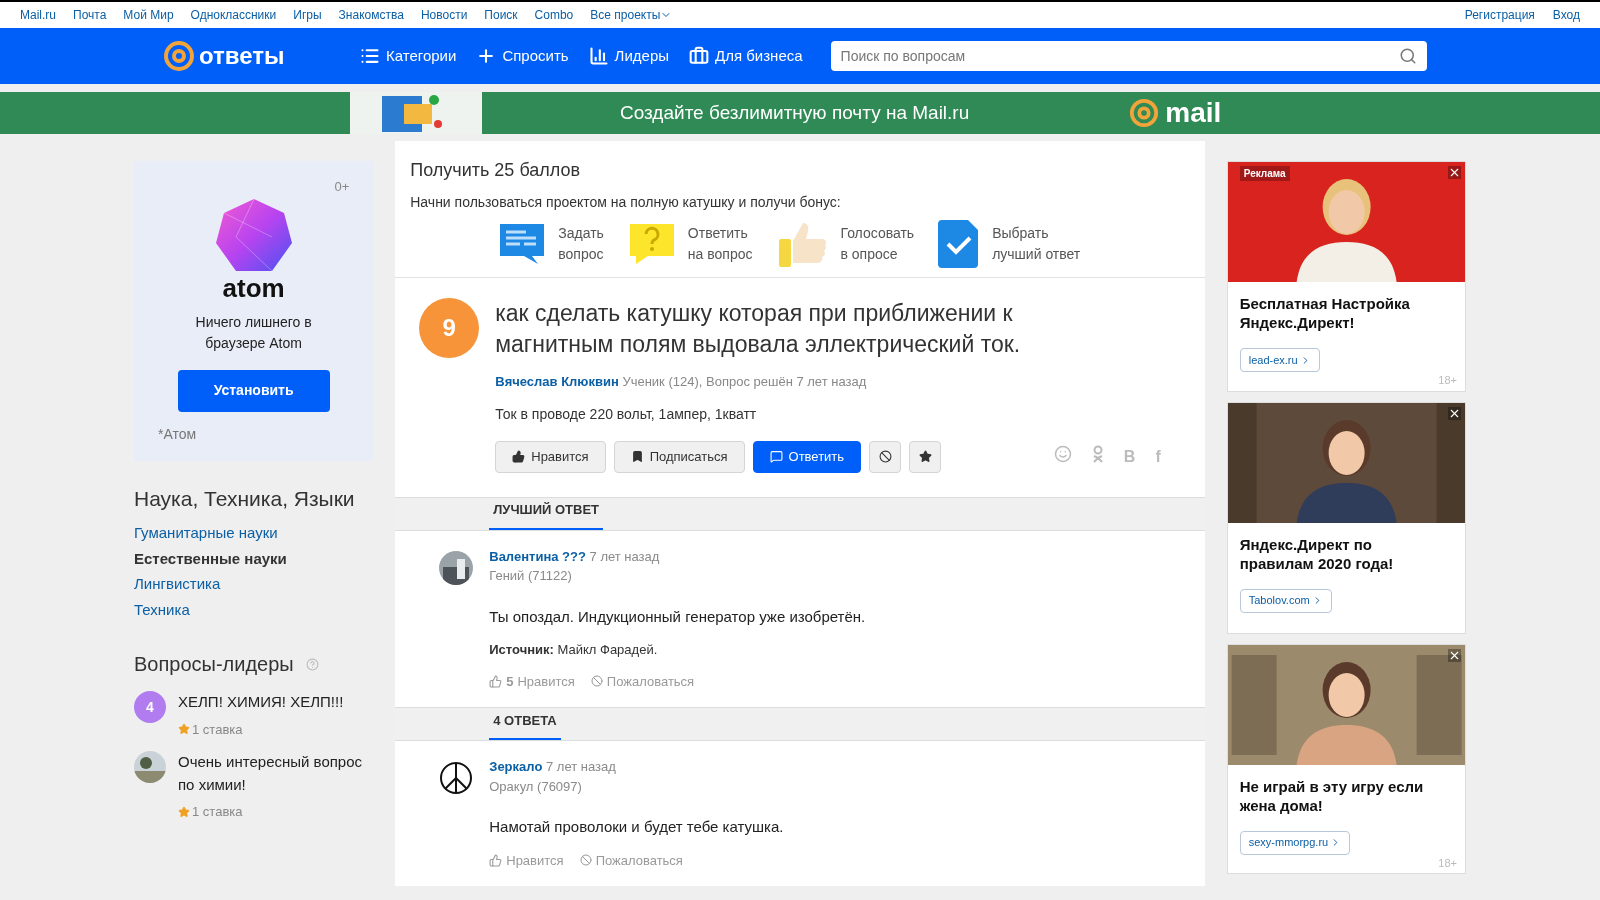 The image size is (1600, 900). What do you see at coordinates (254, 533) in the screenshot?
I see `category-link: Гуманитарные науки` at bounding box center [254, 533].